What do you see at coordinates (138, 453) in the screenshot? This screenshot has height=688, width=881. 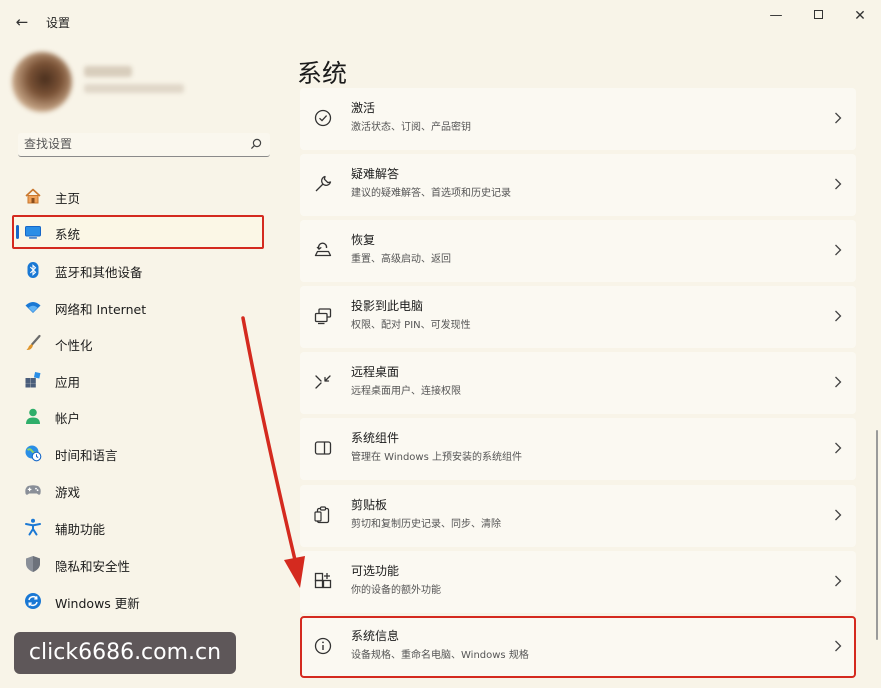 I see `sidebar-item-time-language: 时间和语言` at bounding box center [138, 453].